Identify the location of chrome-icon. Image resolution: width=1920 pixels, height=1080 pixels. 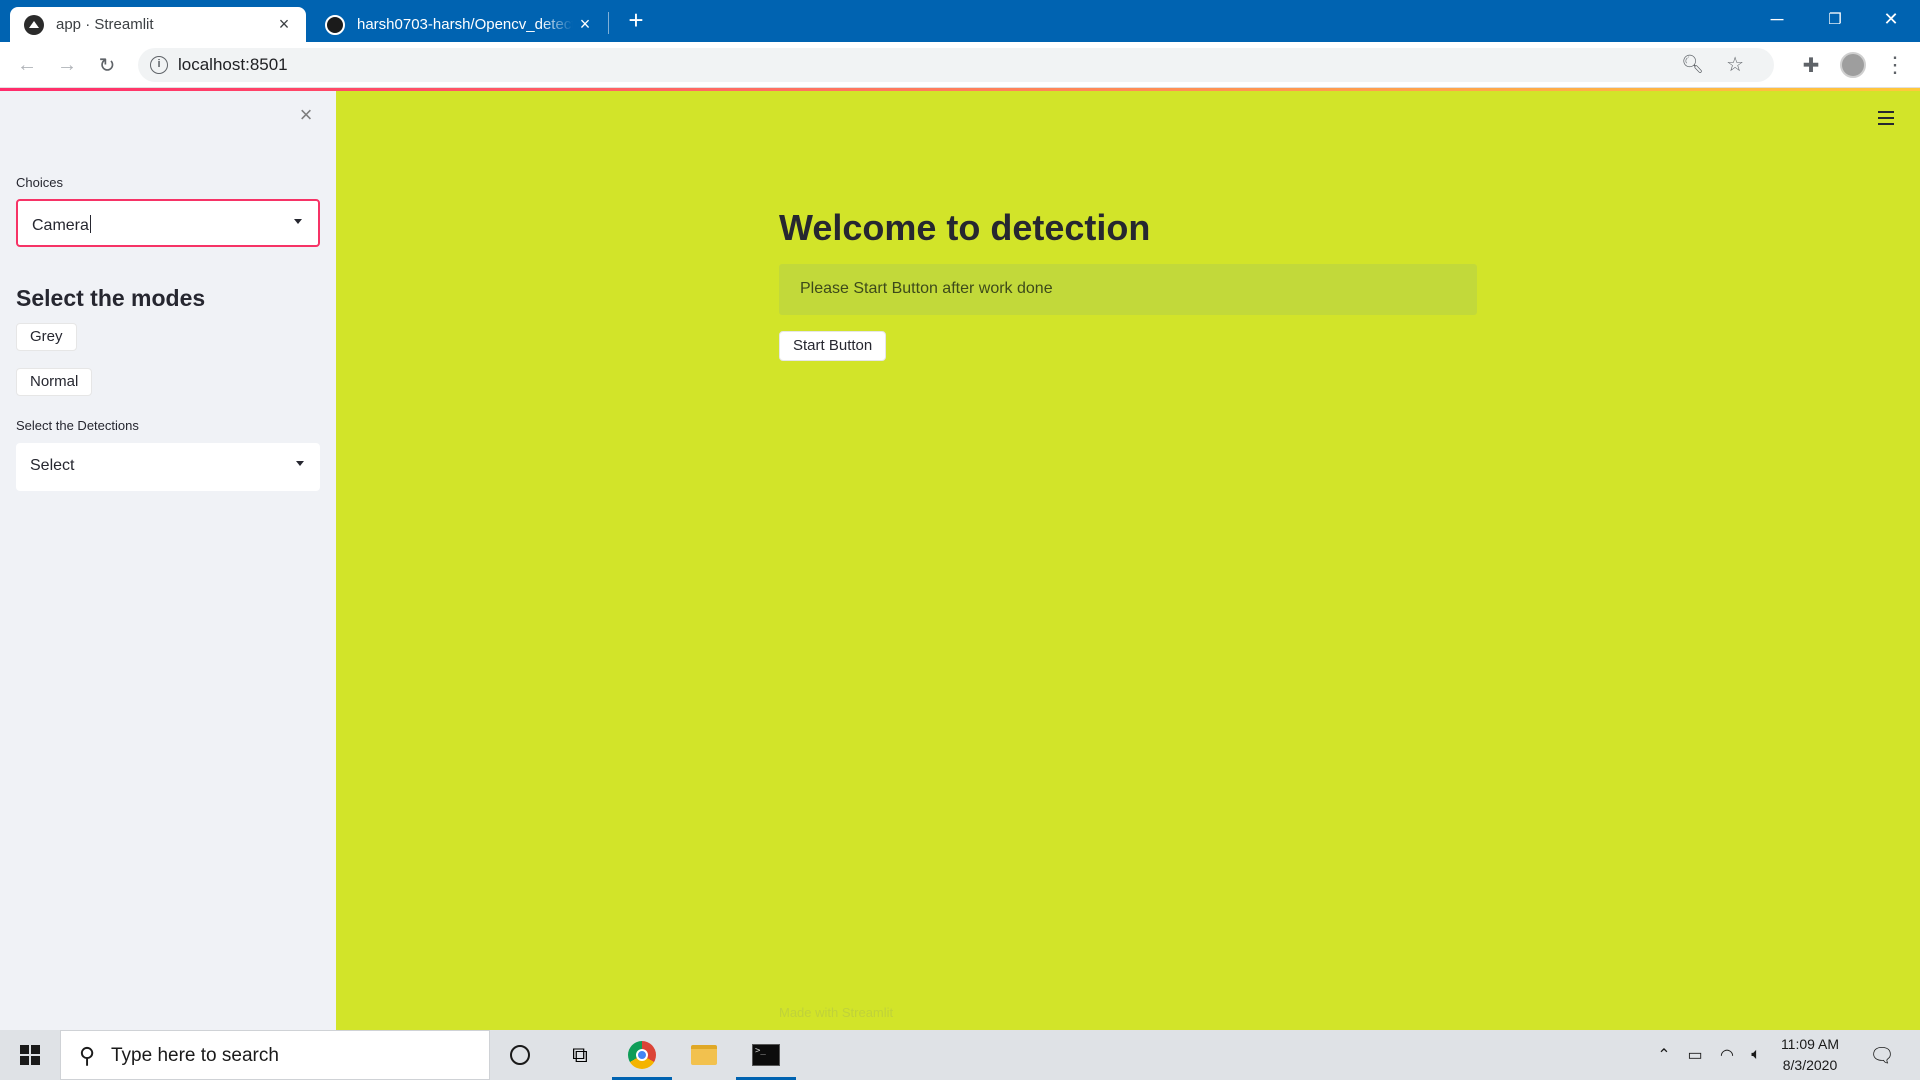
(642, 1055).